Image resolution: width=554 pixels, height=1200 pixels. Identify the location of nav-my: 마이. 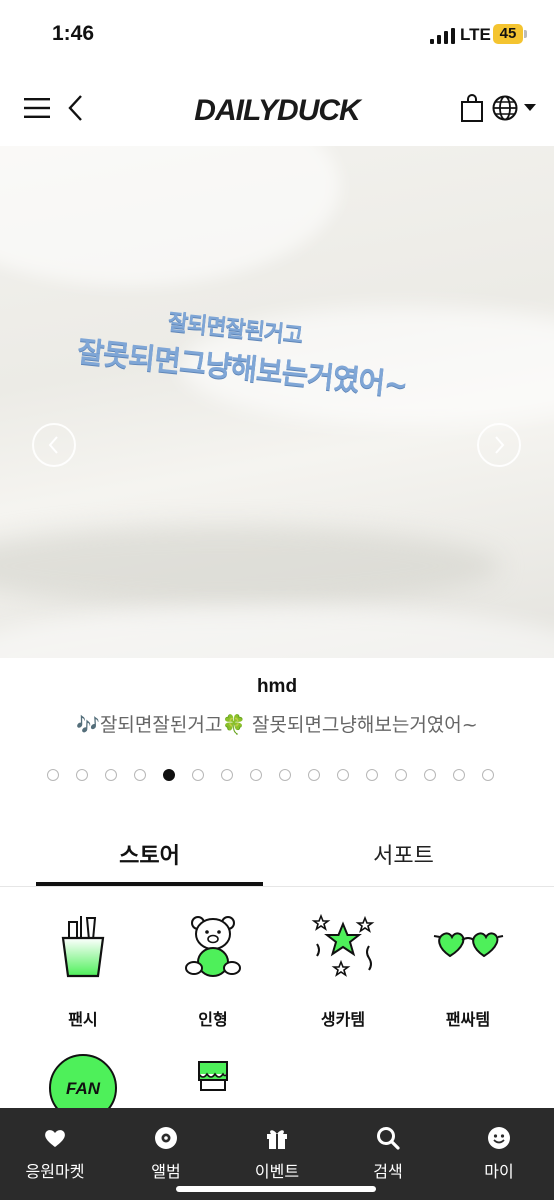
(499, 1154).